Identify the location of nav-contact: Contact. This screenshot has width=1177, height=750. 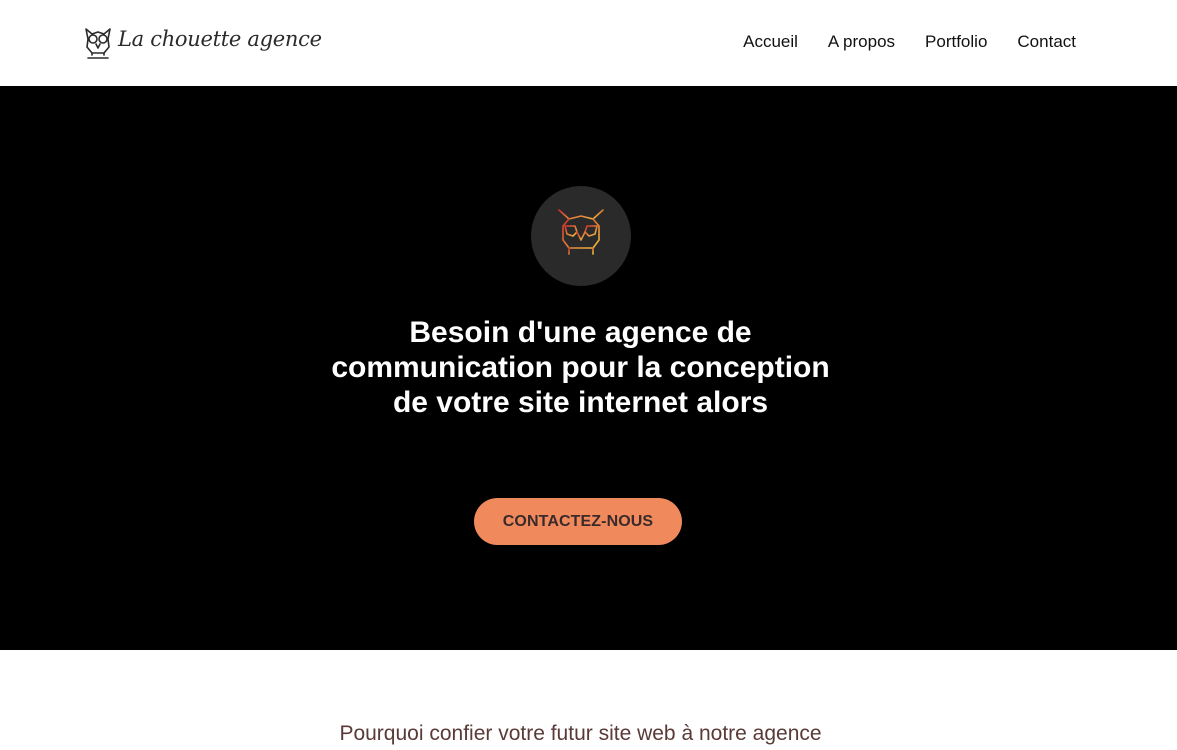
(1046, 42).